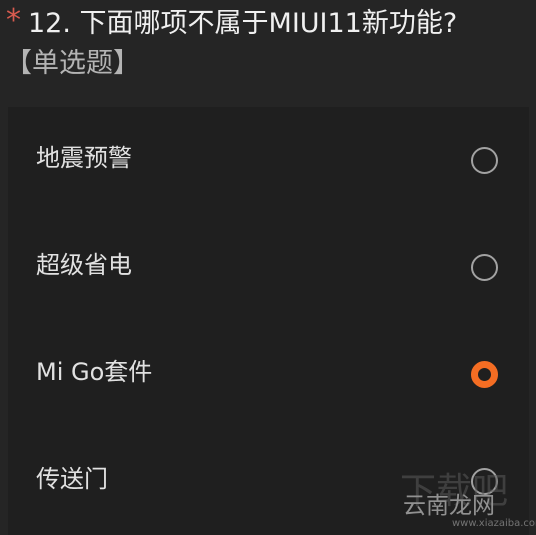  I want to click on watermark-site-text: 云南龙网, so click(449, 506).